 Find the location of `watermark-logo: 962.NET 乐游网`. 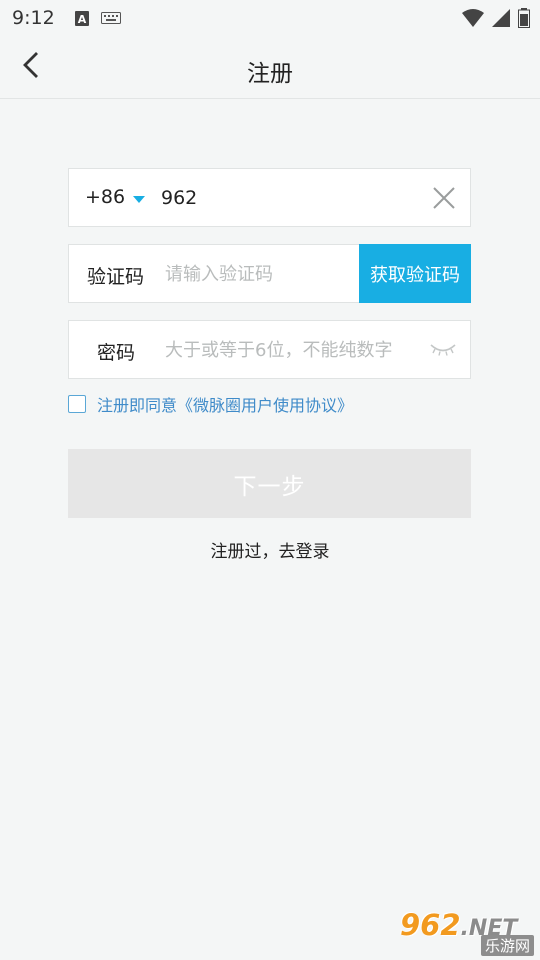

watermark-logo: 962.NET 乐游网 is located at coordinates (468, 932).